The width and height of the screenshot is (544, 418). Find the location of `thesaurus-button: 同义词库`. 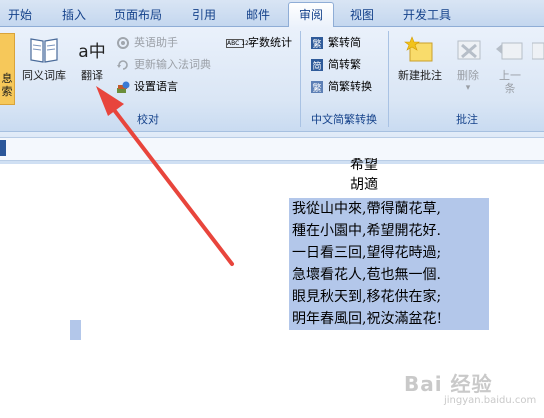

thesaurus-button: 同义词库 is located at coordinates (44, 69).